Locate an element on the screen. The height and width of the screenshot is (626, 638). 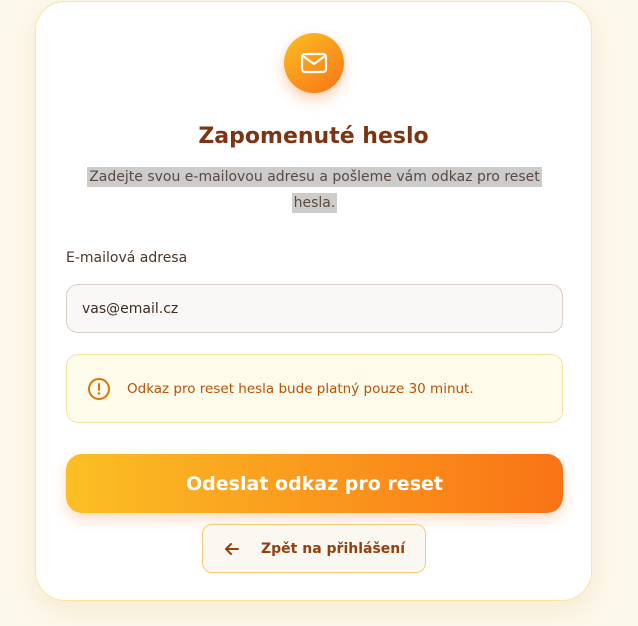
page-title: Zapomenuté heslo is located at coordinates (313, 136).